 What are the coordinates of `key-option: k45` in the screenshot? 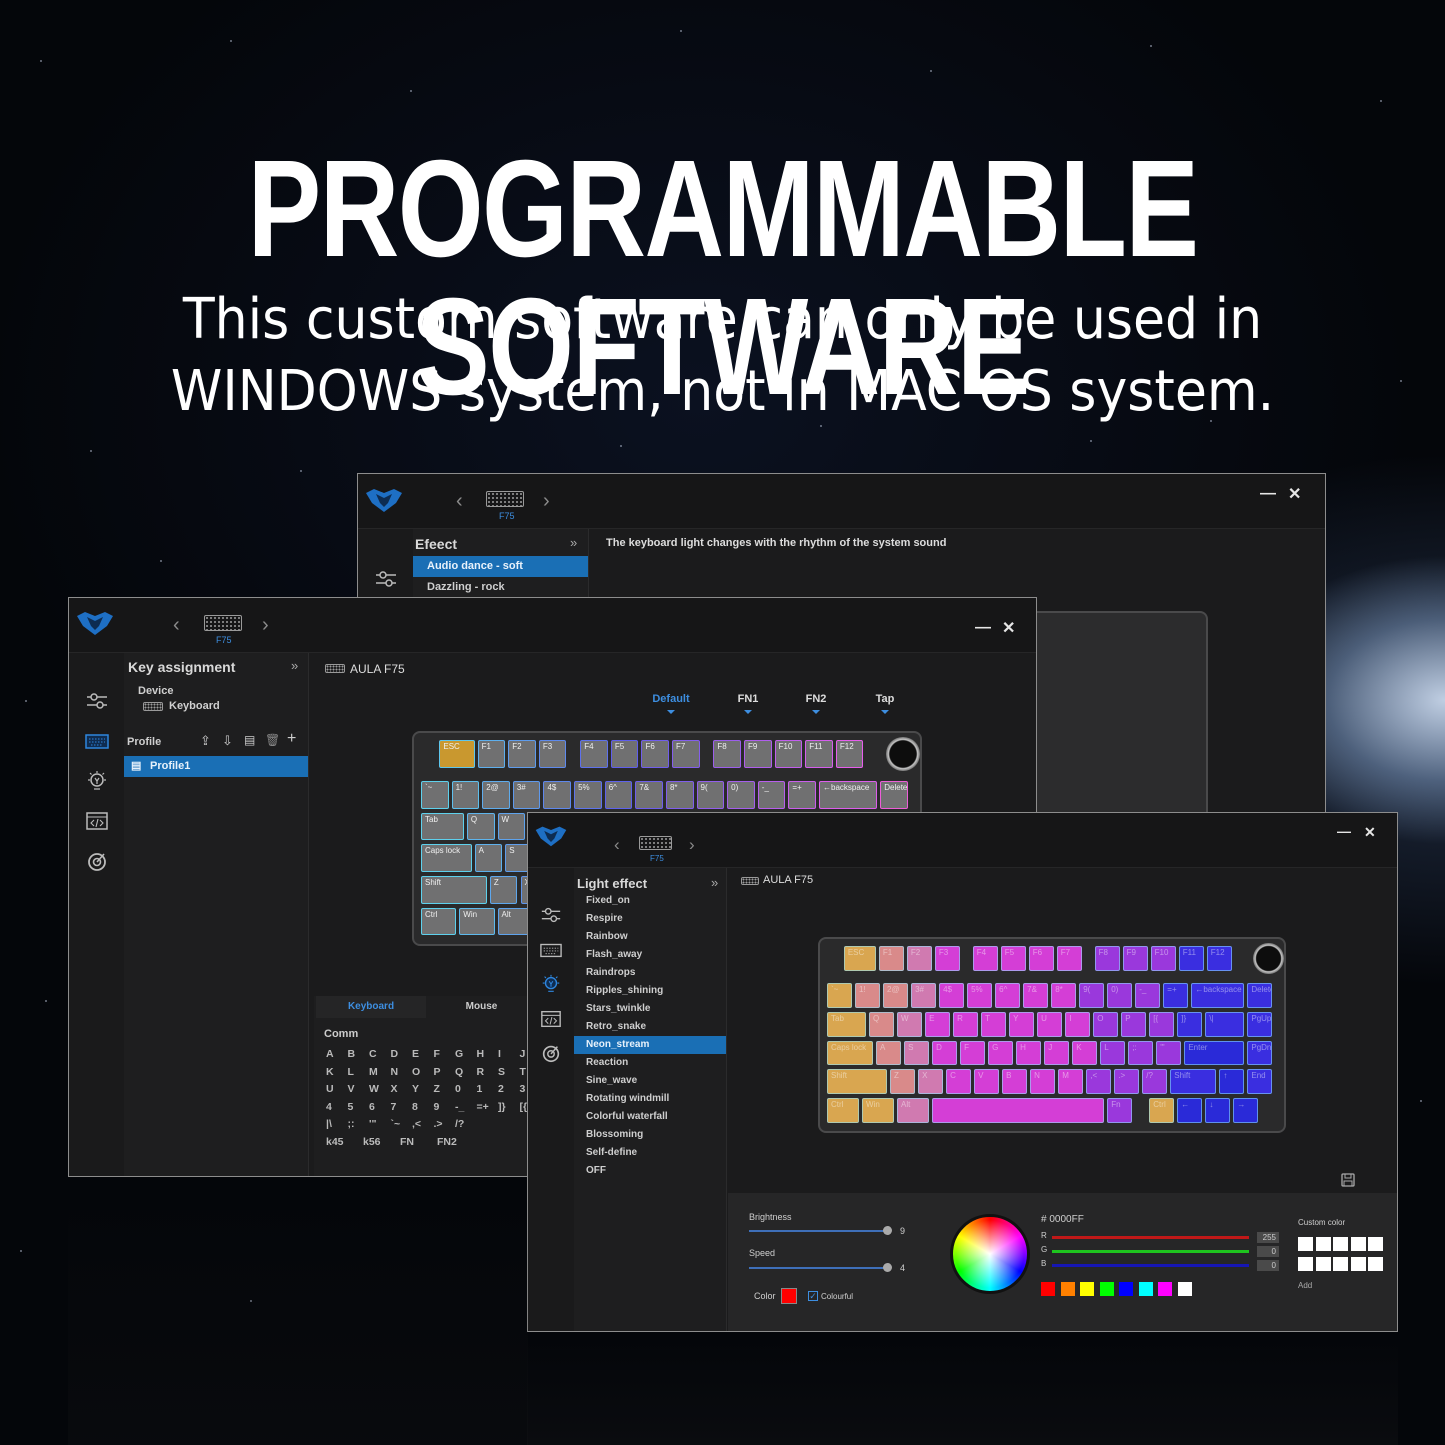 It's located at (335, 1142).